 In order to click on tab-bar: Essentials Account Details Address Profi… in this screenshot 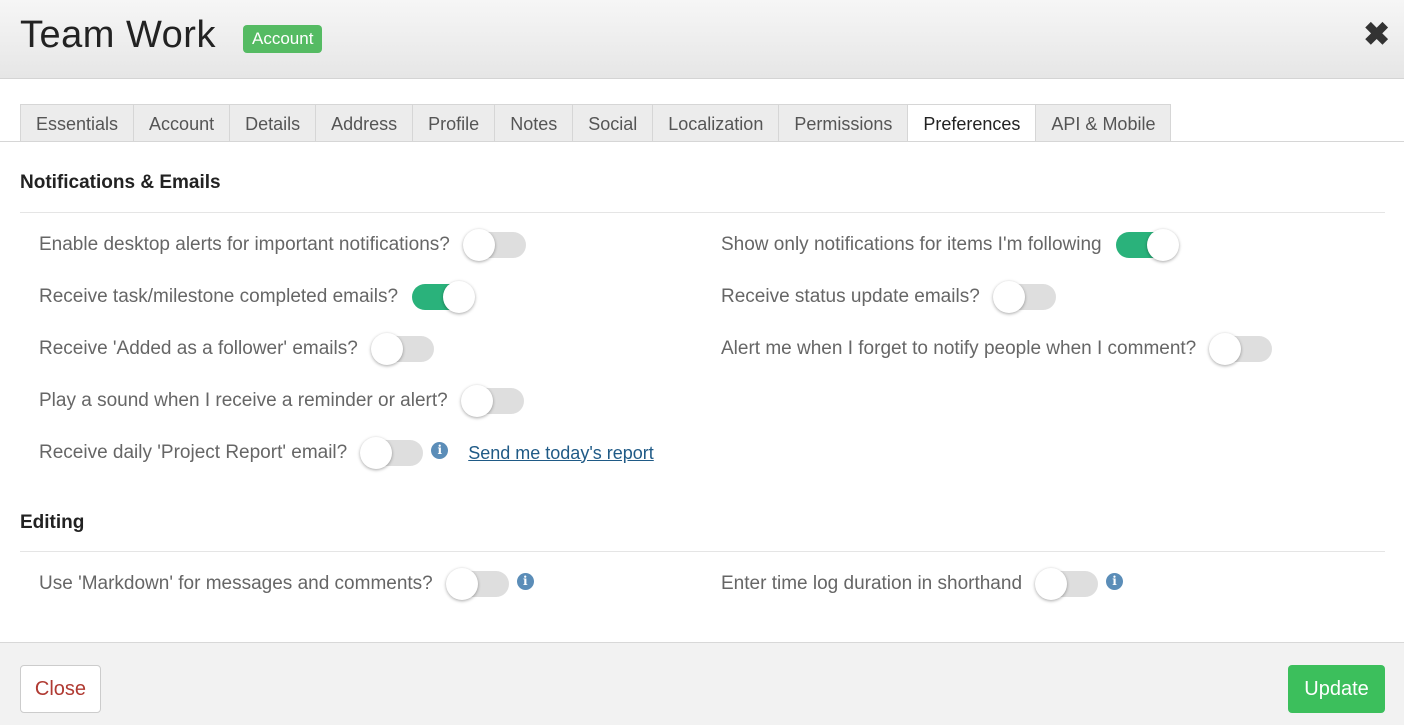, I will do `click(596, 123)`.